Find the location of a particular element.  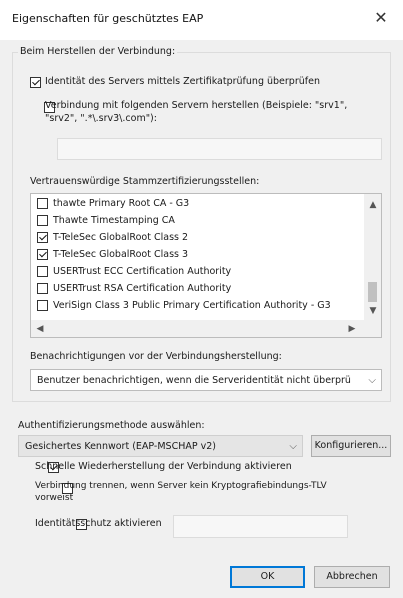

list-item: T-TeleSec GlobalRoot Class 3 is located at coordinates (112, 254).